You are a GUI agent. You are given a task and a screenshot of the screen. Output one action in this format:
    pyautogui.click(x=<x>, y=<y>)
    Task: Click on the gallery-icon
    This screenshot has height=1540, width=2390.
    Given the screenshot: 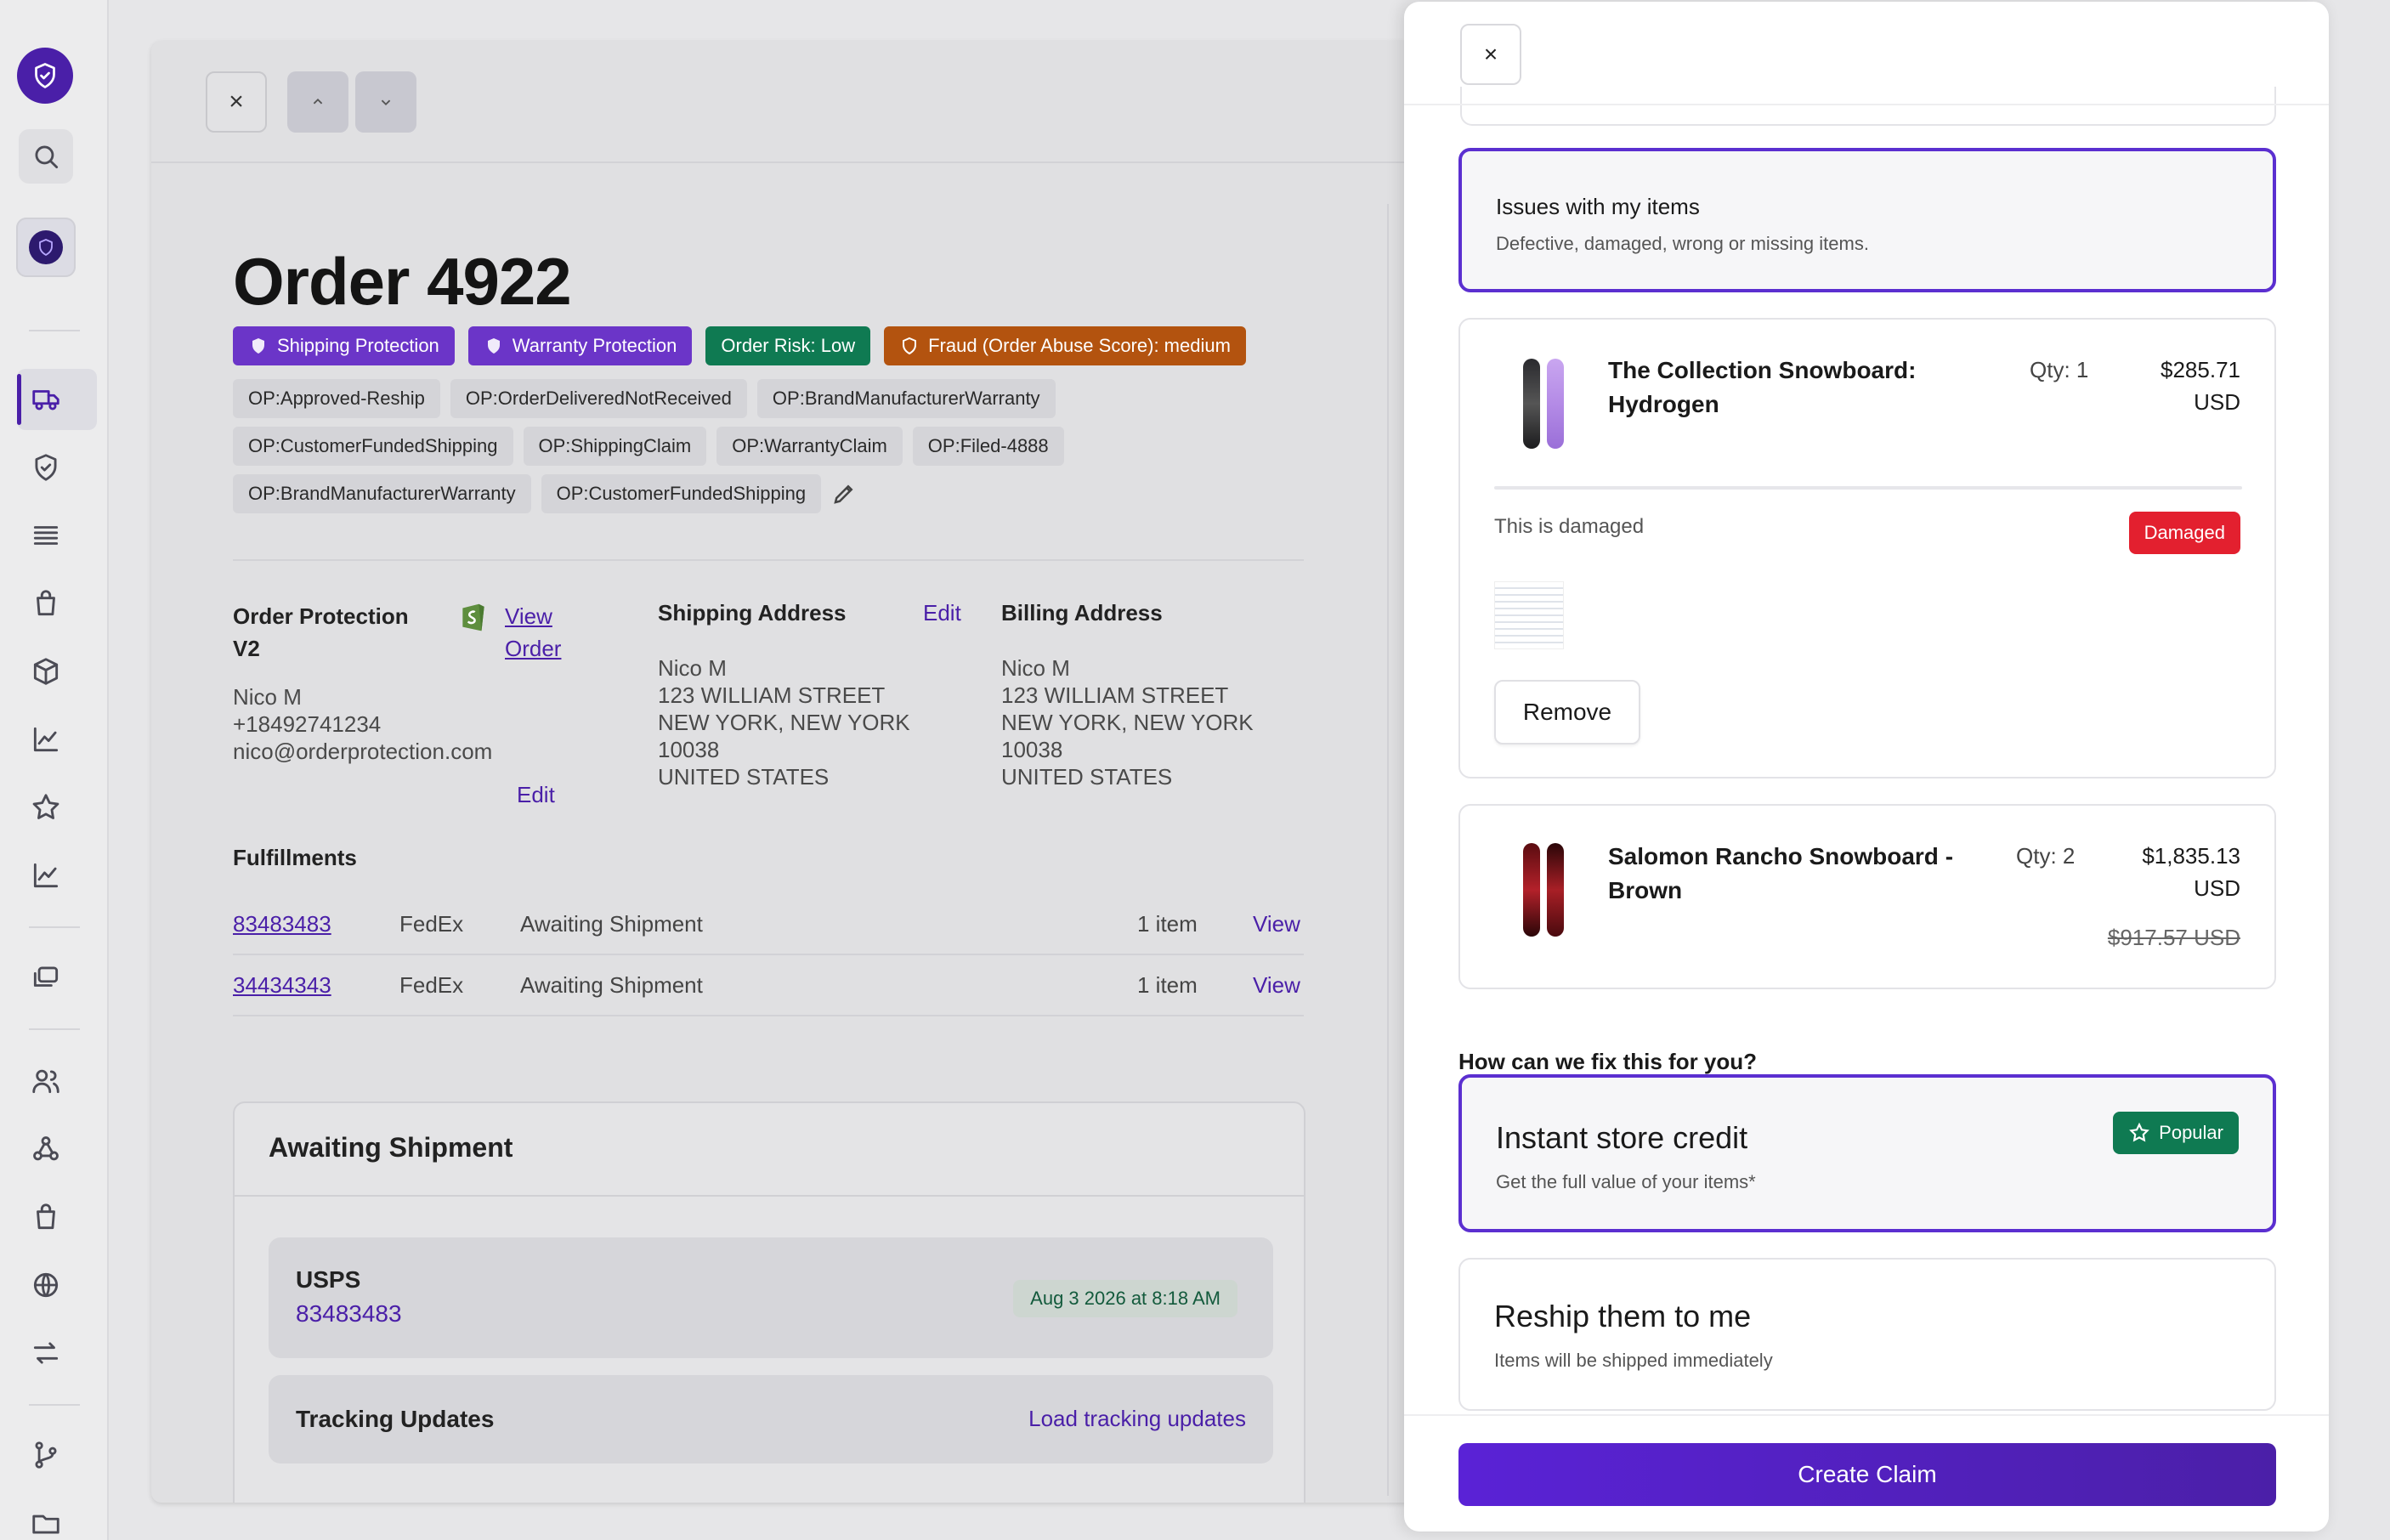 What is the action you would take?
    pyautogui.click(x=46, y=978)
    